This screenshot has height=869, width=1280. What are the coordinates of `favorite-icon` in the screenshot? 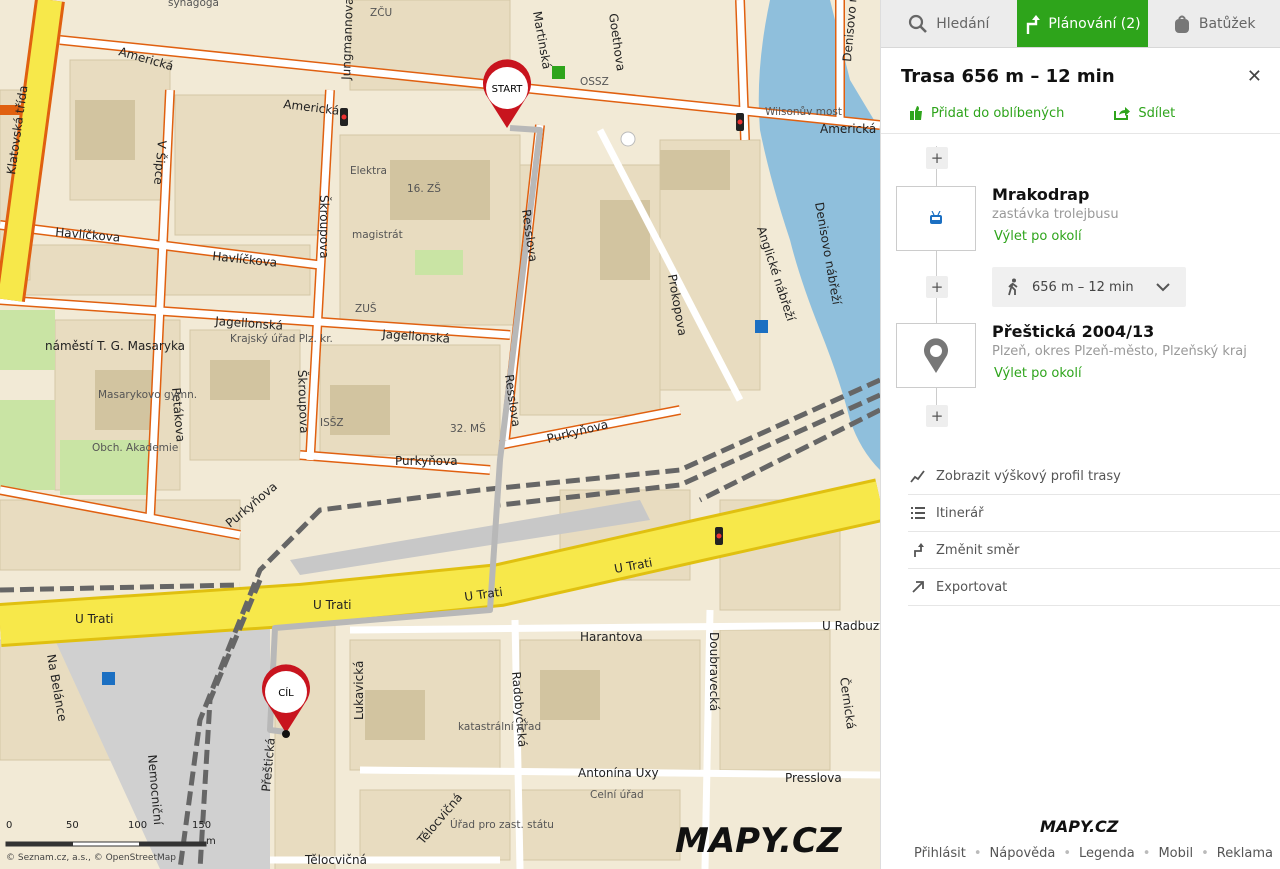 It's located at (916, 113).